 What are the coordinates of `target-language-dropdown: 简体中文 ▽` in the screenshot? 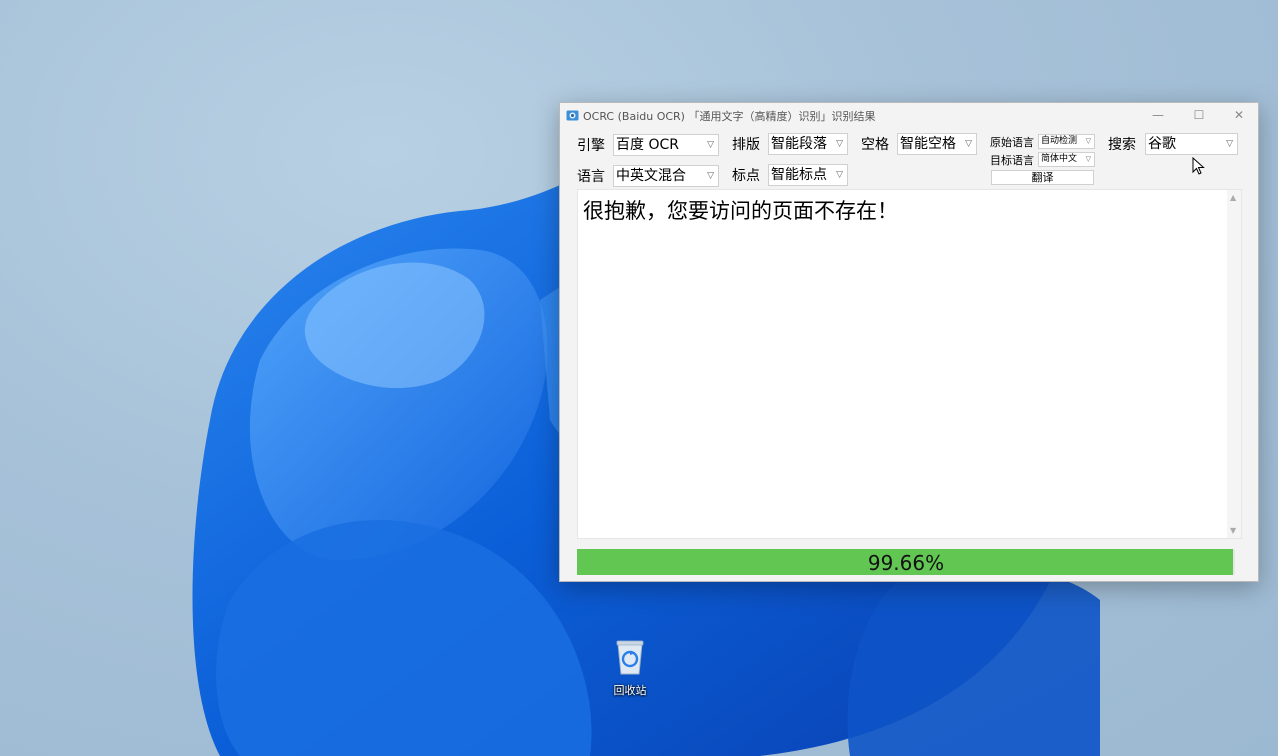 It's located at (1066, 159).